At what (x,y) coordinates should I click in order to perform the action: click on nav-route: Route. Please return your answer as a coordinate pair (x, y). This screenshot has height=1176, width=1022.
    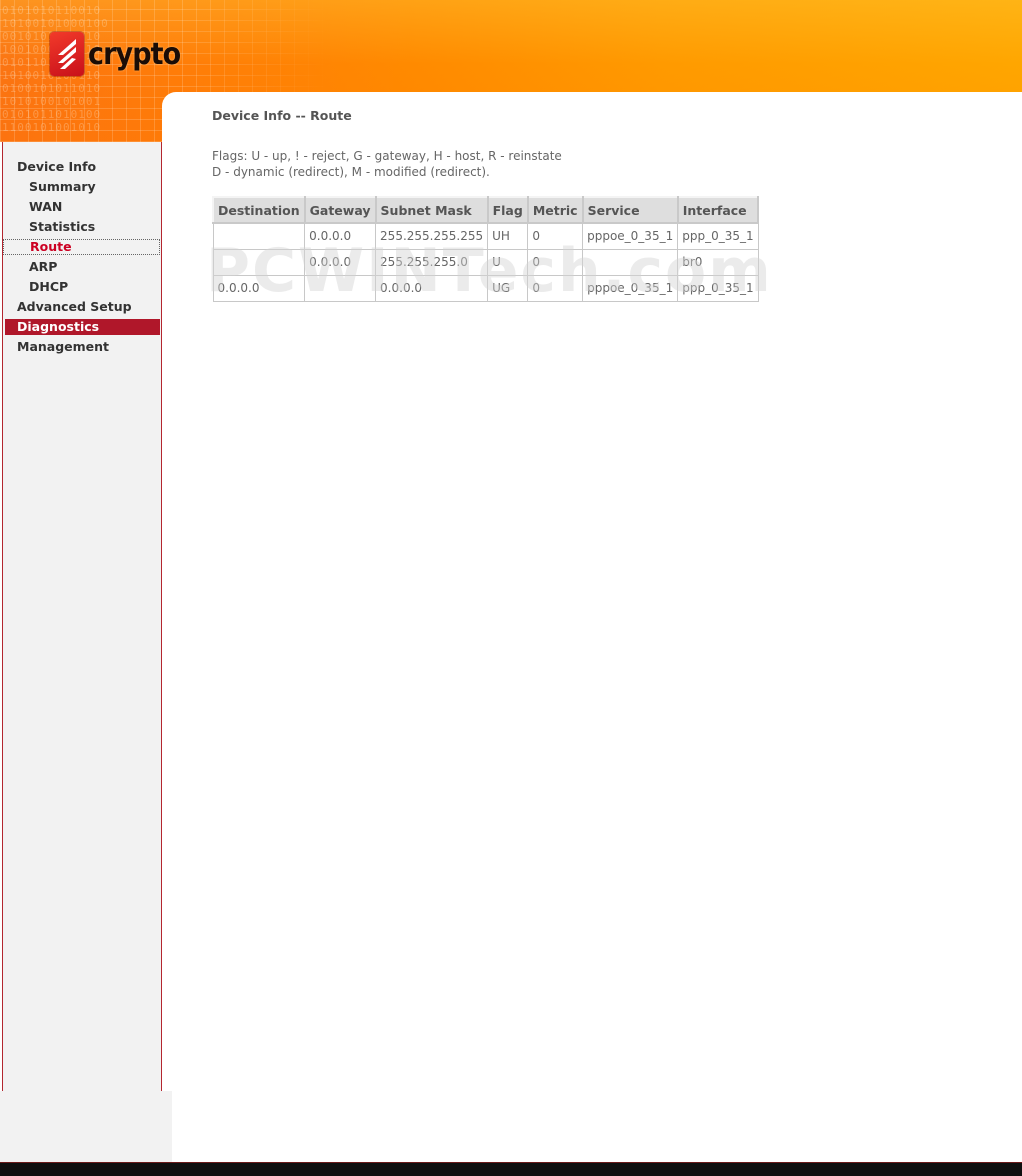
    Looking at the image, I should click on (81, 247).